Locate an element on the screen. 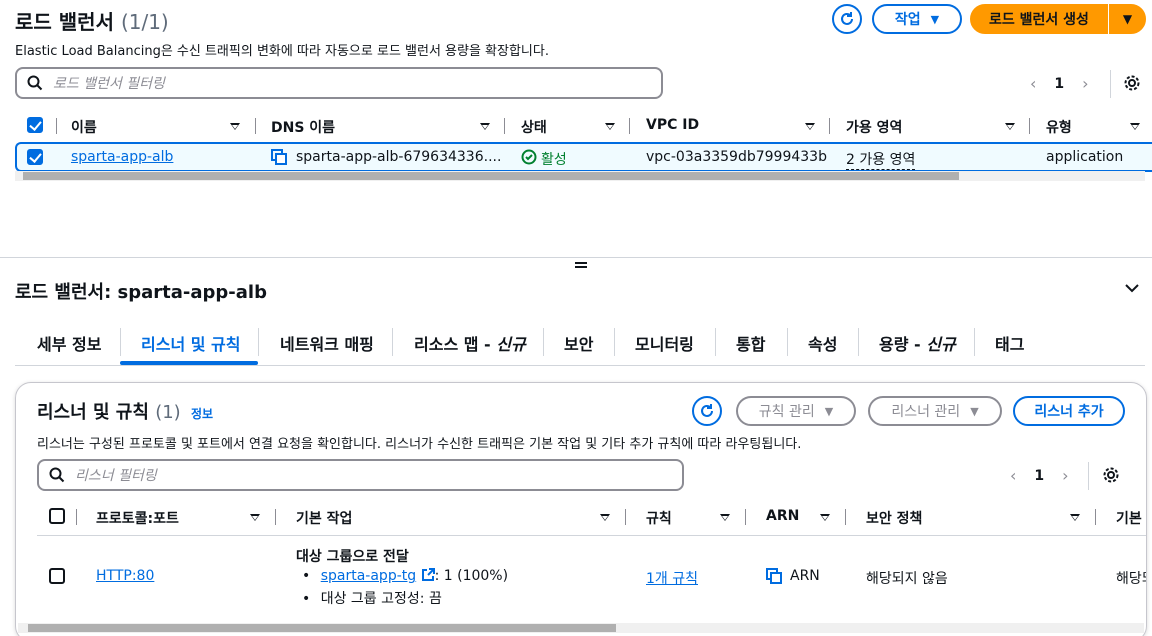 This screenshot has width=1152, height=636. tab-tags: 태그 is located at coordinates (1009, 343).